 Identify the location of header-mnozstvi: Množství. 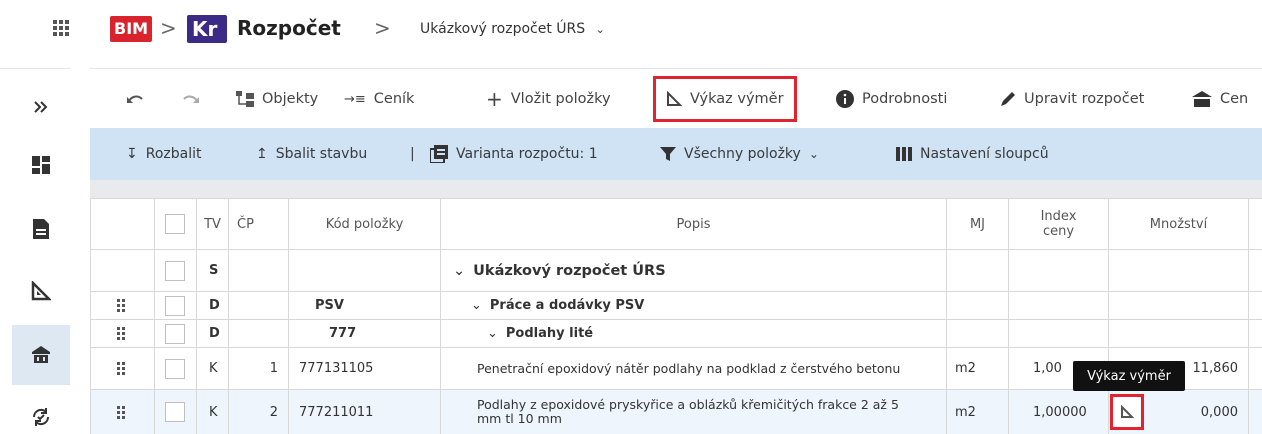
(1179, 224).